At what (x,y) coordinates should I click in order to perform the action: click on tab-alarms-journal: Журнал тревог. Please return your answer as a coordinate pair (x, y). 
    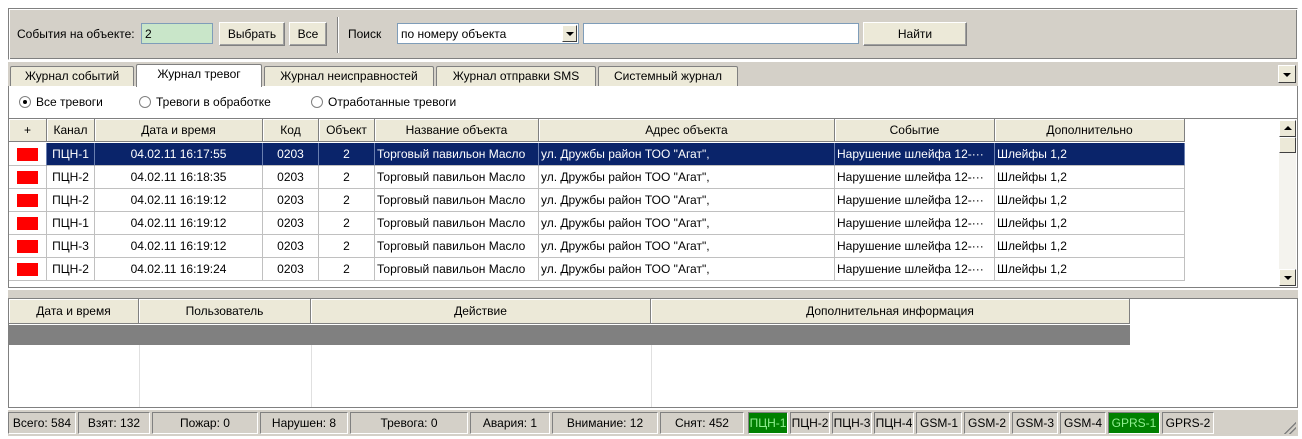
    Looking at the image, I should click on (199, 75).